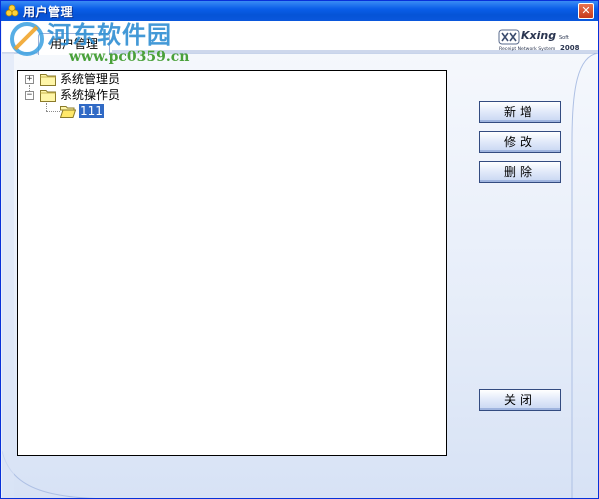 The height and width of the screenshot is (499, 599). What do you see at coordinates (68, 112) in the screenshot?
I see `folder-open-icon` at bounding box center [68, 112].